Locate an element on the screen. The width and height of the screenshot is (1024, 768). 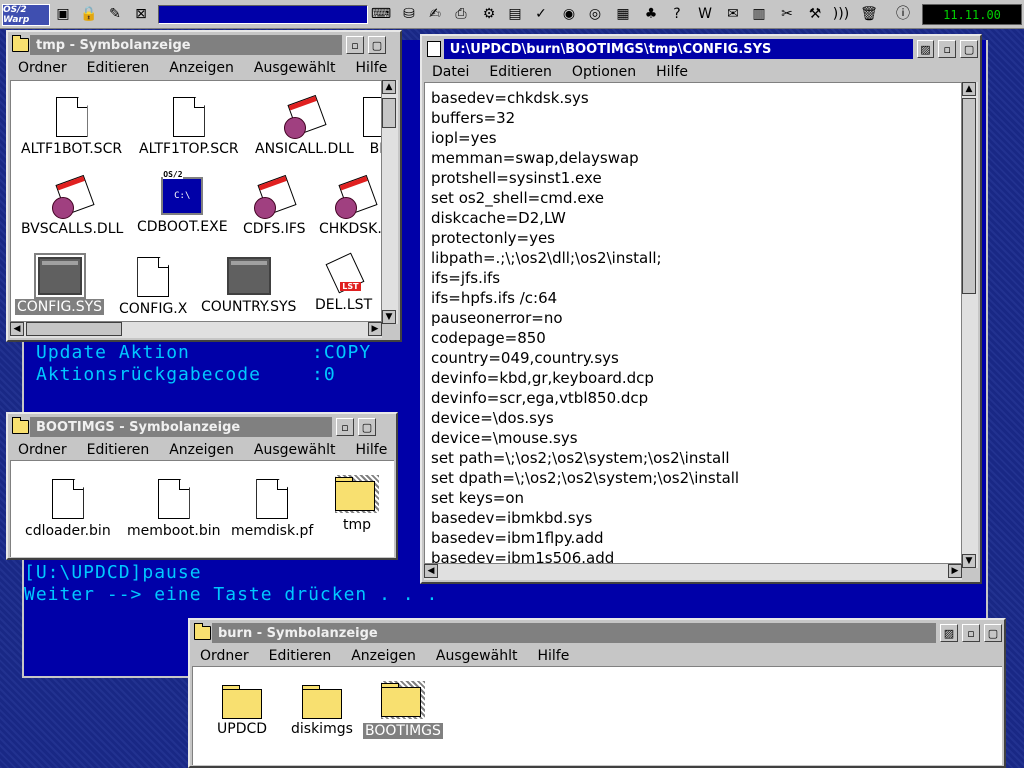
file-icon-item: CDFS.IFS is located at coordinates (274, 205).